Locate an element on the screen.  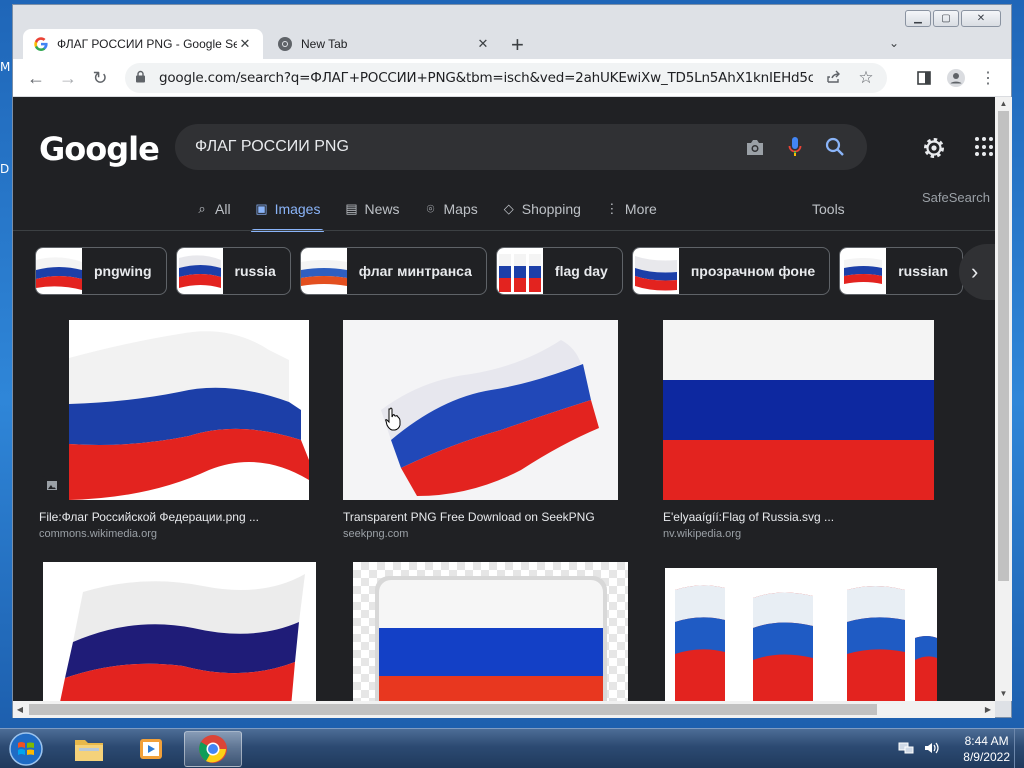
search-icon is located at coordinates (835, 147).